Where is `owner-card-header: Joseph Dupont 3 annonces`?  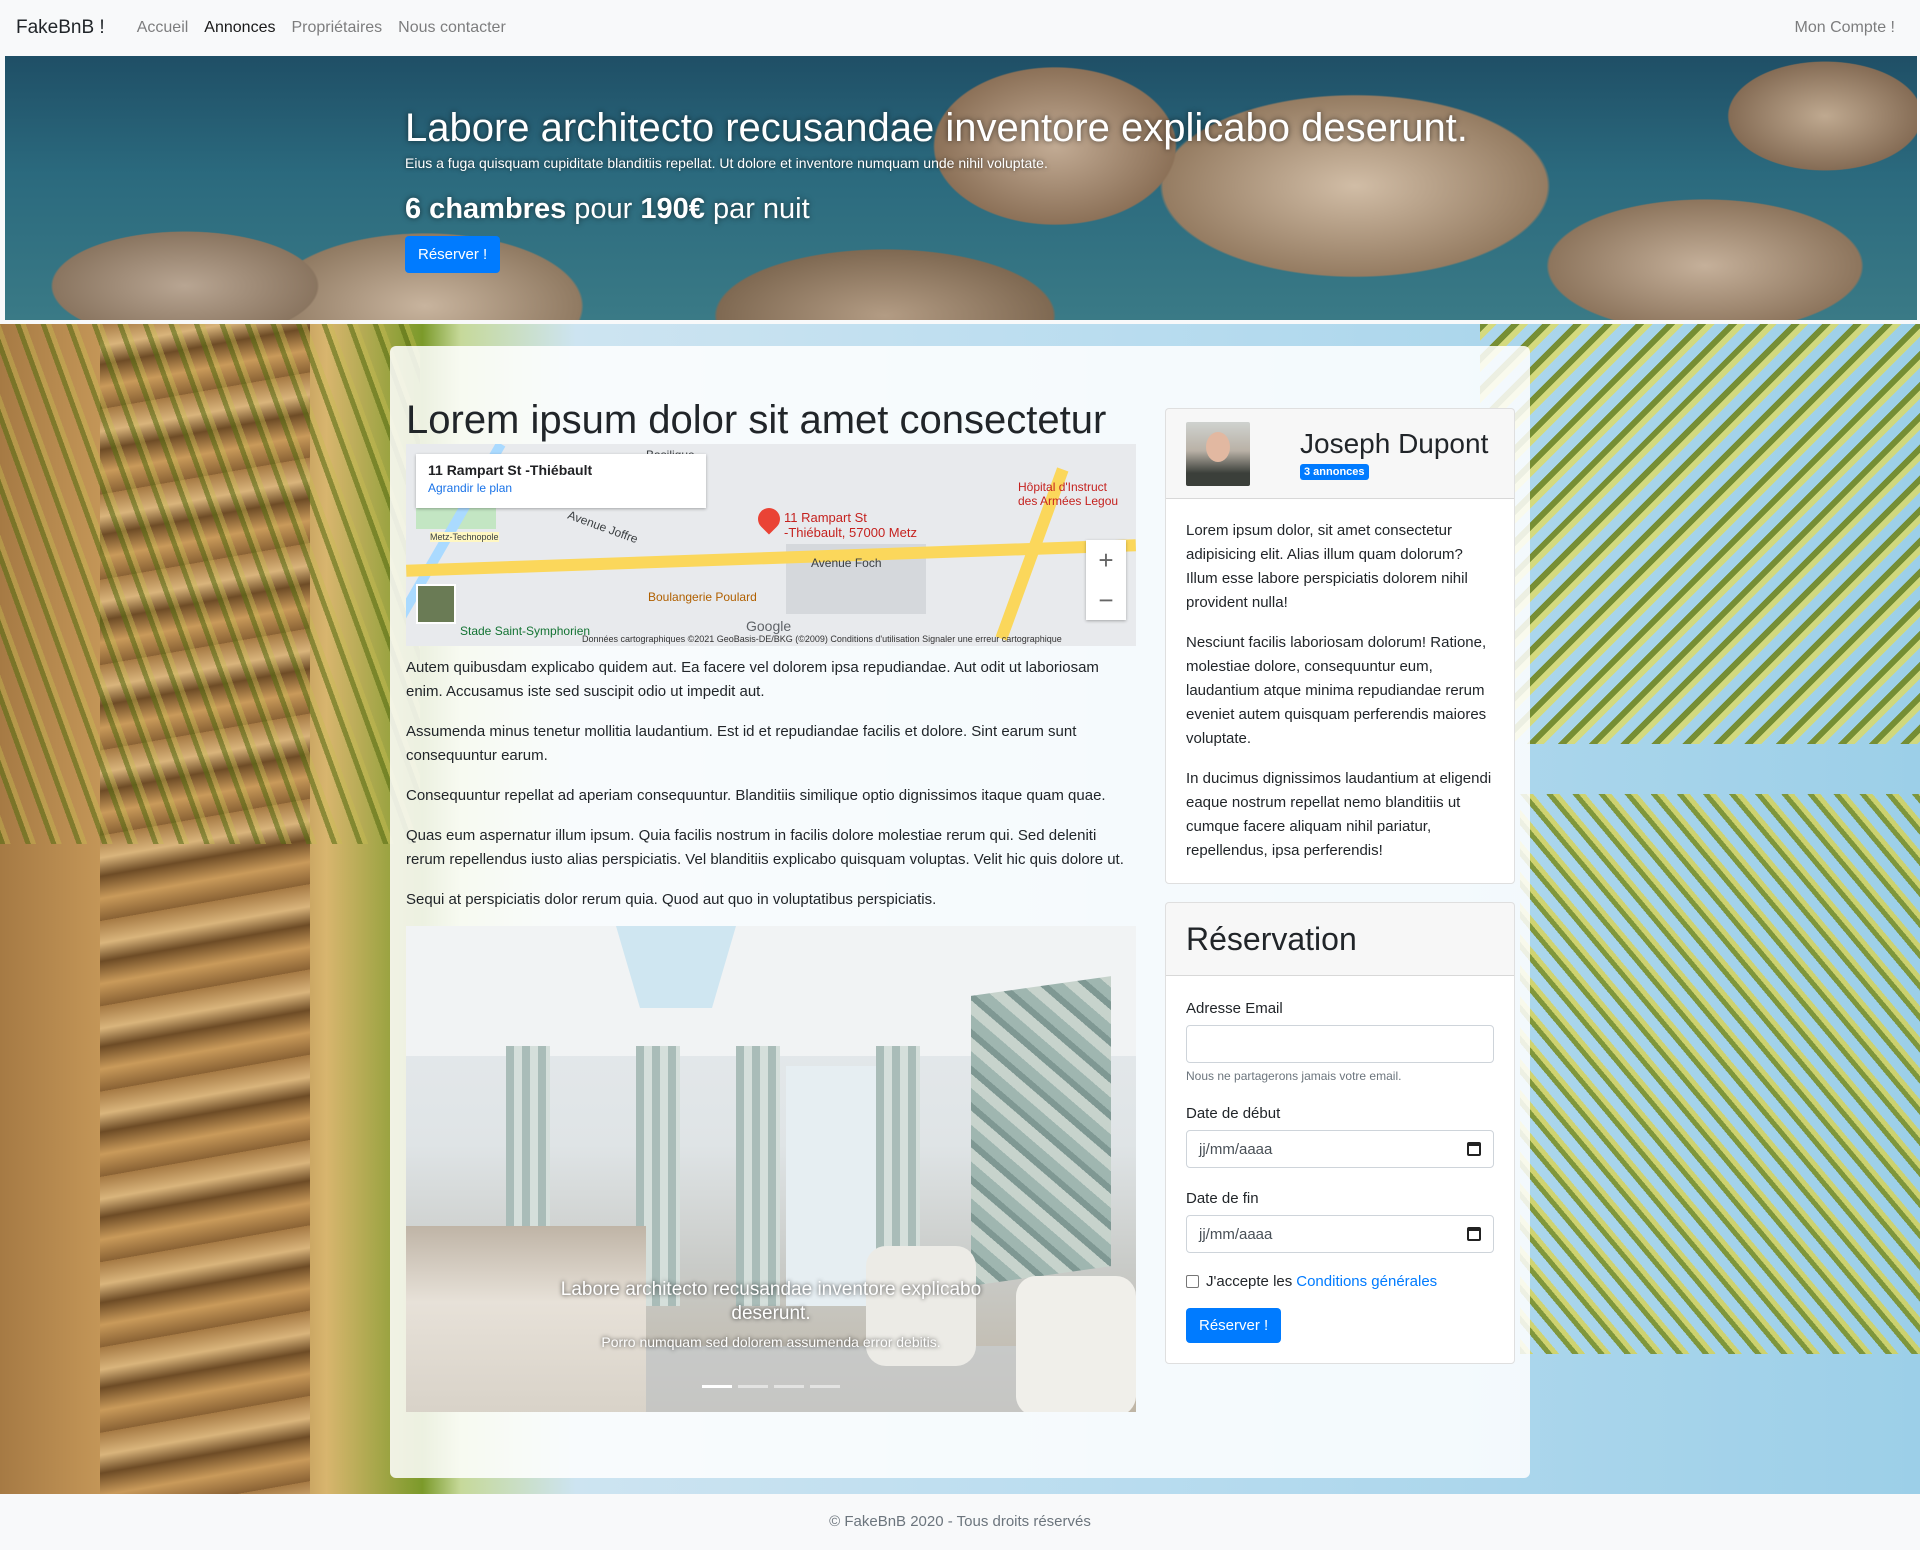 owner-card-header: Joseph Dupont 3 annonces is located at coordinates (1340, 454).